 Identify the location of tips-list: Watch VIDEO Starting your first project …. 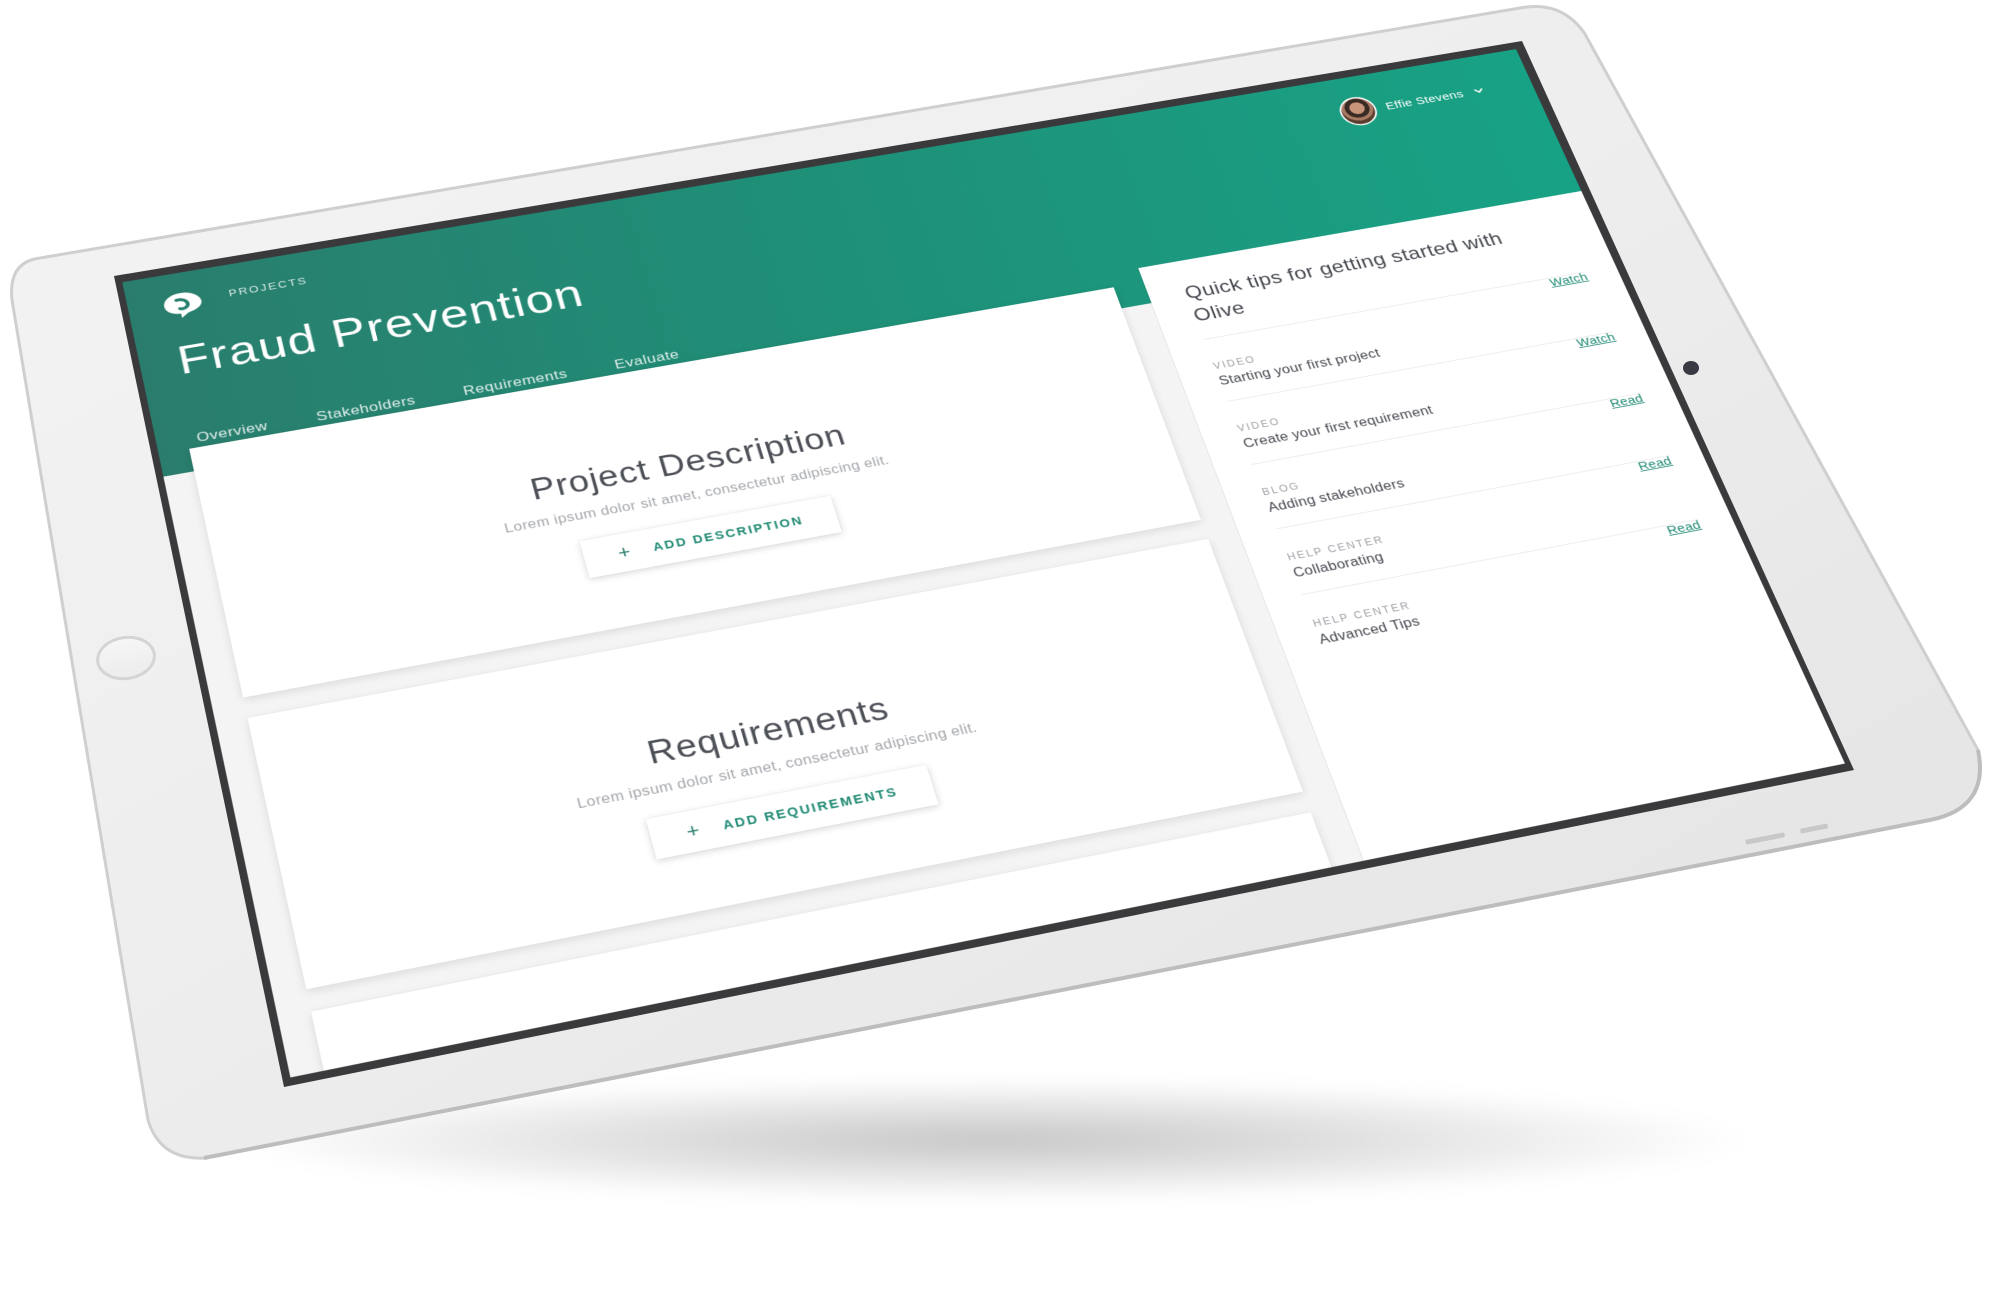
(1465, 466).